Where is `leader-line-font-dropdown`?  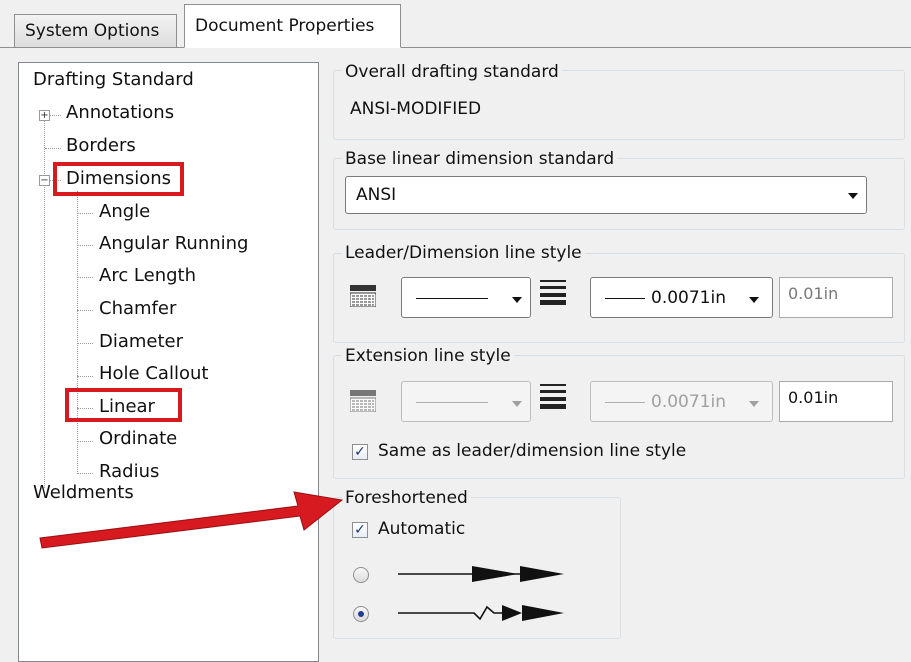 leader-line-font-dropdown is located at coordinates (466, 297).